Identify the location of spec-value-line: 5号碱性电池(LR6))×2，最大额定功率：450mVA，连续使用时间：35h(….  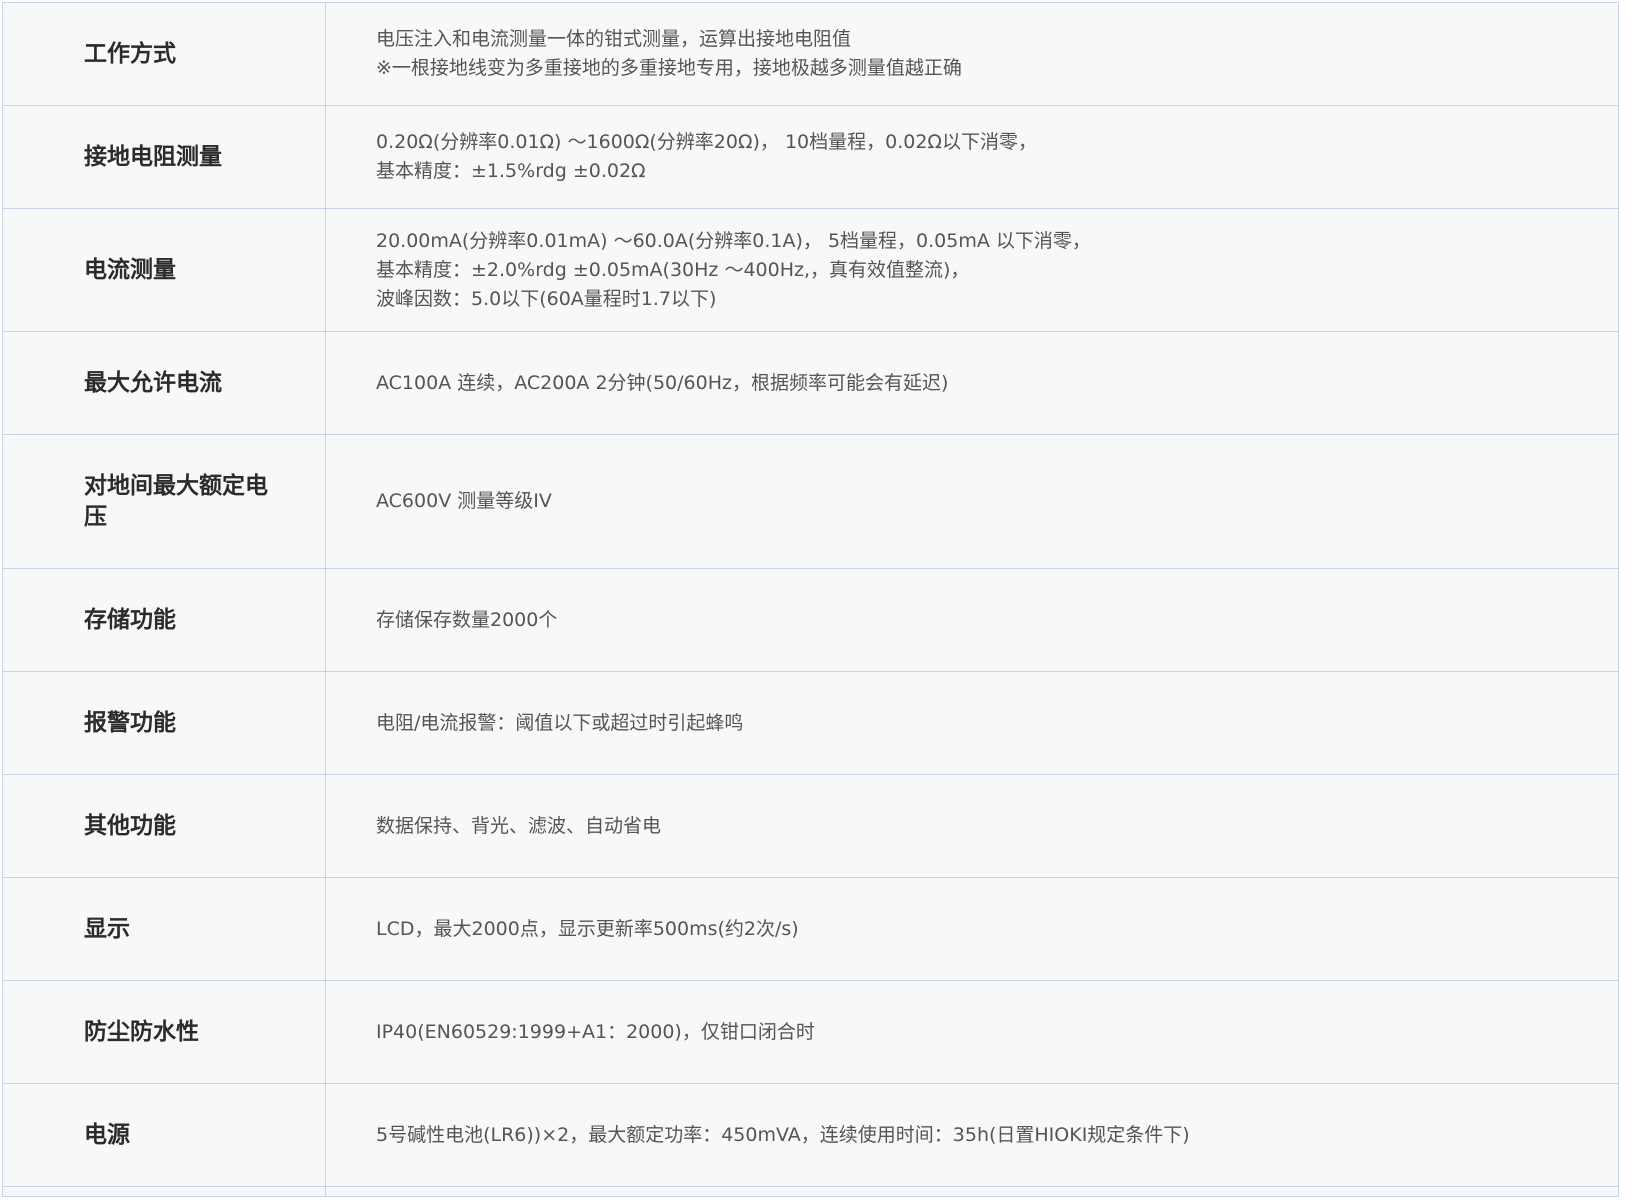
(783, 1134).